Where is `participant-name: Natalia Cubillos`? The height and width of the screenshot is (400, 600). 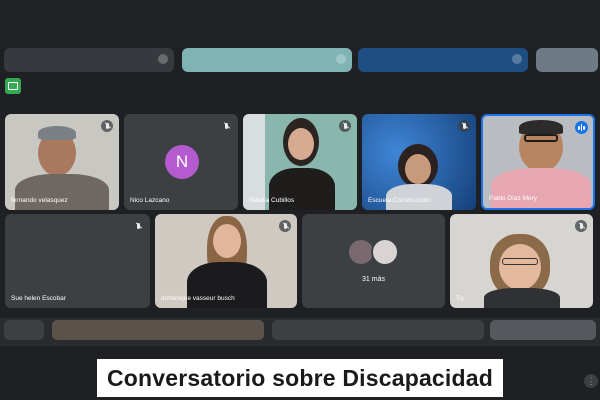
participant-name: Natalia Cubillos is located at coordinates (272, 200).